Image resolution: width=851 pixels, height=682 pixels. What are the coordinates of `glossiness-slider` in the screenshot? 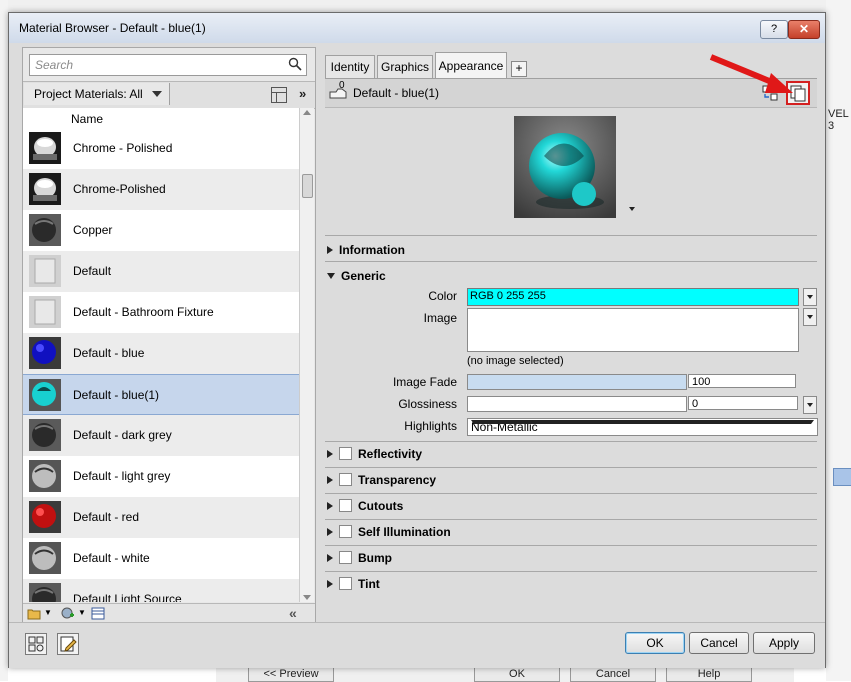 It's located at (577, 404).